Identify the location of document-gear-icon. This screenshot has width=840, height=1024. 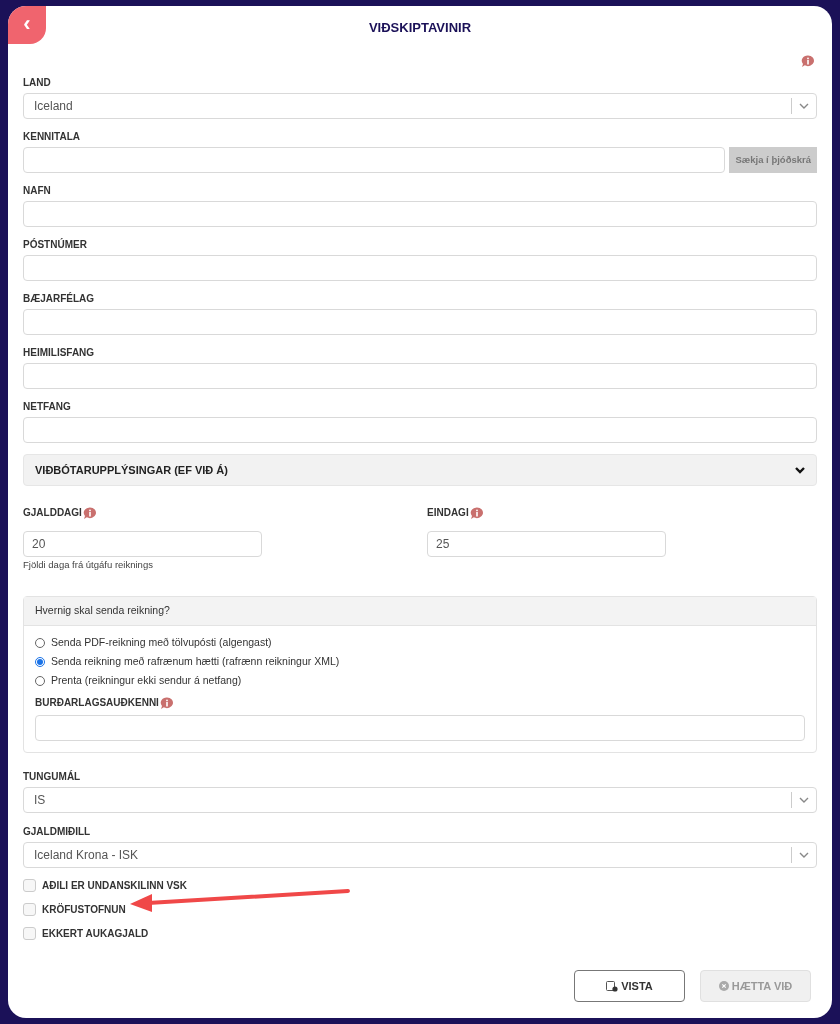
(612, 986).